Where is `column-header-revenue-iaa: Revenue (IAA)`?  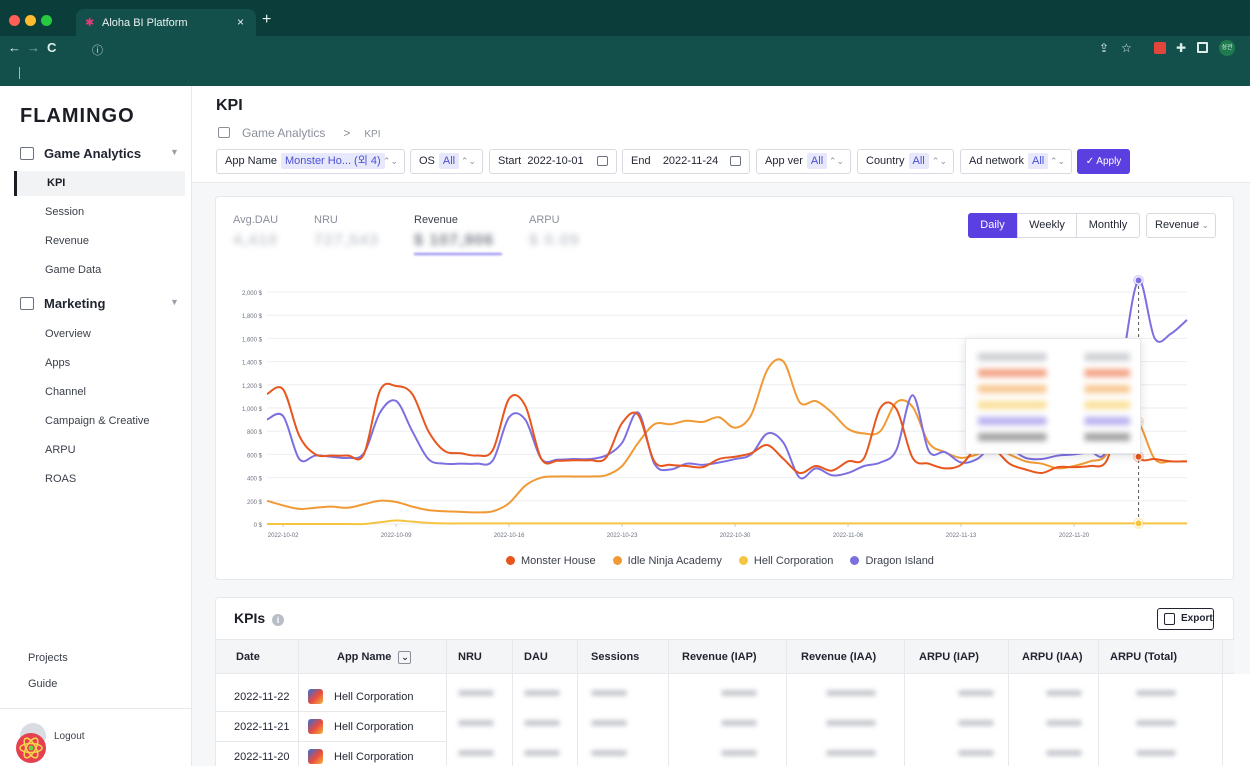
column-header-revenue-iaa: Revenue (IAA) is located at coordinates (838, 657).